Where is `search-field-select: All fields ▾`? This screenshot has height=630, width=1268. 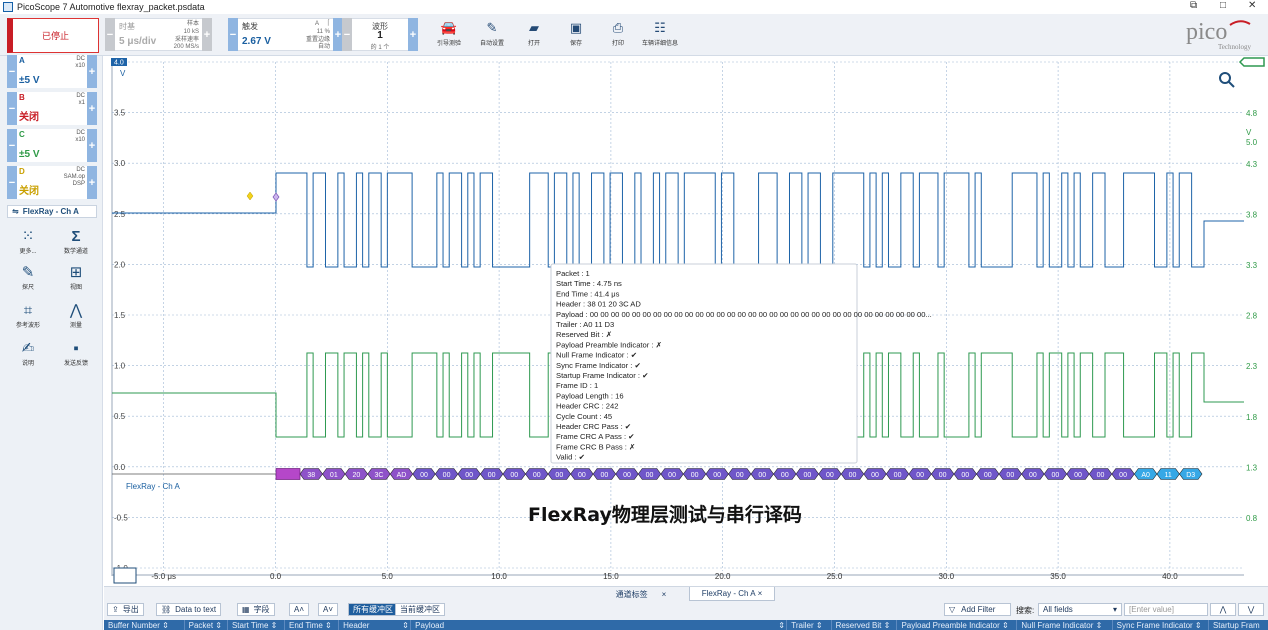
search-field-select: All fields ▾ is located at coordinates (1080, 609).